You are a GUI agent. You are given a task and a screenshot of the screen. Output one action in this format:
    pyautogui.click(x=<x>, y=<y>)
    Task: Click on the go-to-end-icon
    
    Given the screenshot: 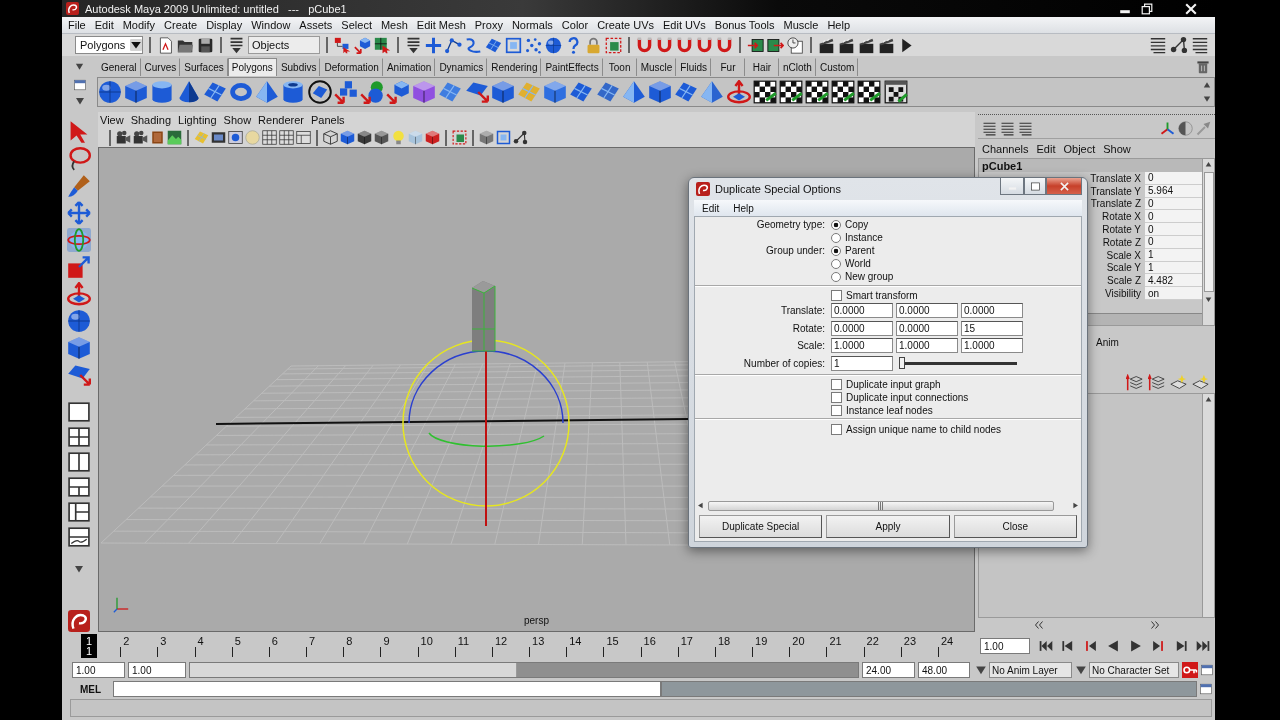 What is the action you would take?
    pyautogui.click(x=1203, y=646)
    